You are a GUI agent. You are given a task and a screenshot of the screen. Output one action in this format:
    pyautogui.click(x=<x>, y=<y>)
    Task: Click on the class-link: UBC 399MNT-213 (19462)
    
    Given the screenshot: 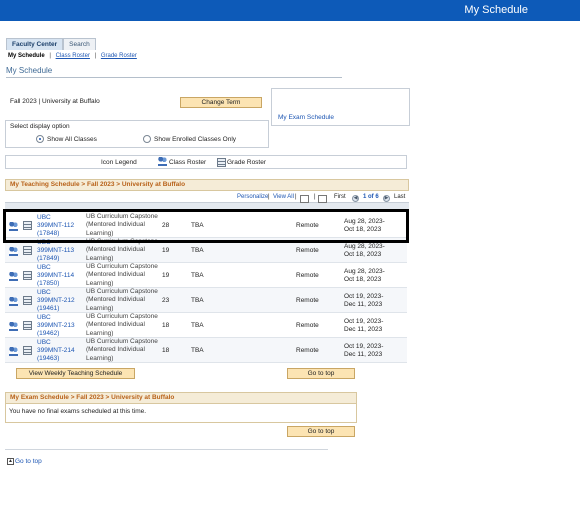 What is the action you would take?
    pyautogui.click(x=61, y=326)
    